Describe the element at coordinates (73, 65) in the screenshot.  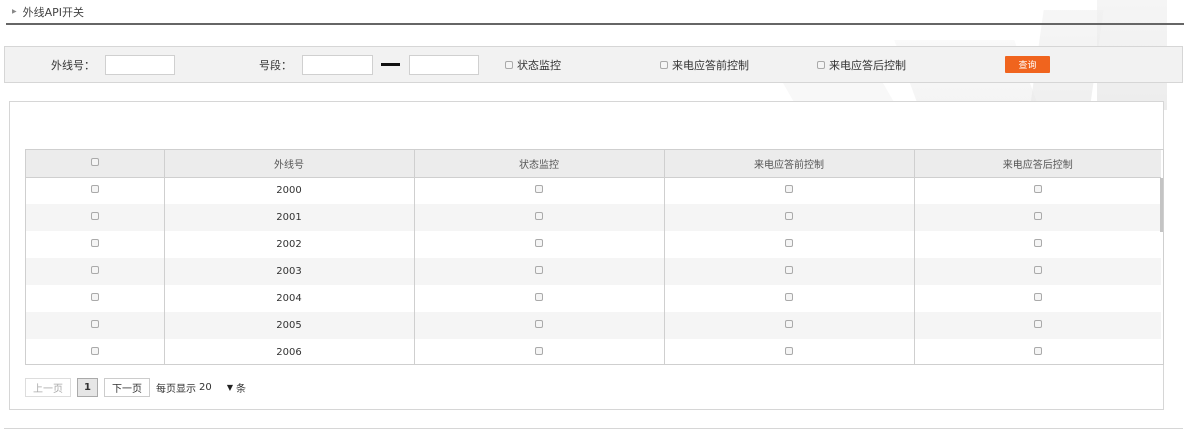
I see `trunk-label: 外线号：` at that location.